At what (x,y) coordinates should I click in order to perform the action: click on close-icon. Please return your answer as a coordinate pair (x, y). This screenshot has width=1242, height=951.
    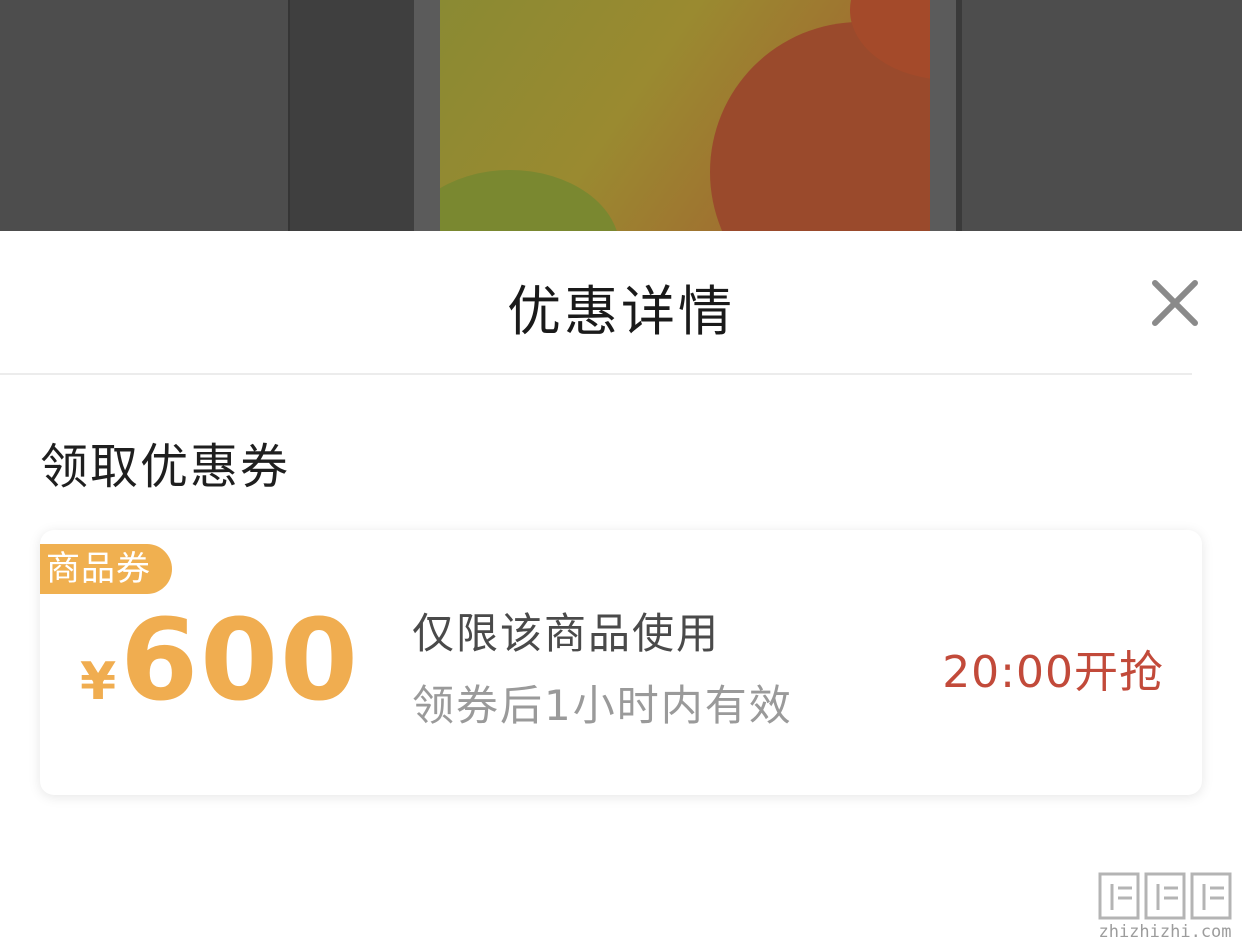
    Looking at the image, I should click on (1175, 303).